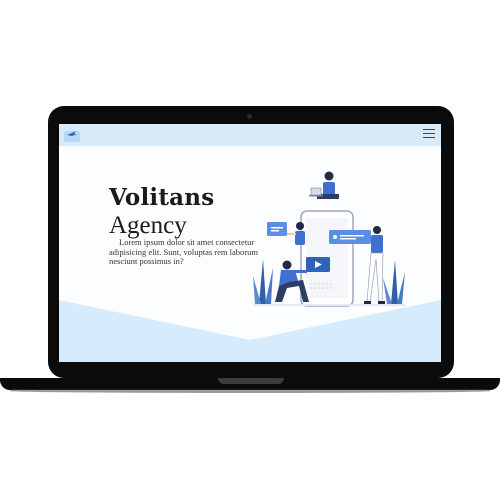 The image size is (500, 500). Describe the element at coordinates (324, 185) in the screenshot. I see `person-top-icon` at that location.